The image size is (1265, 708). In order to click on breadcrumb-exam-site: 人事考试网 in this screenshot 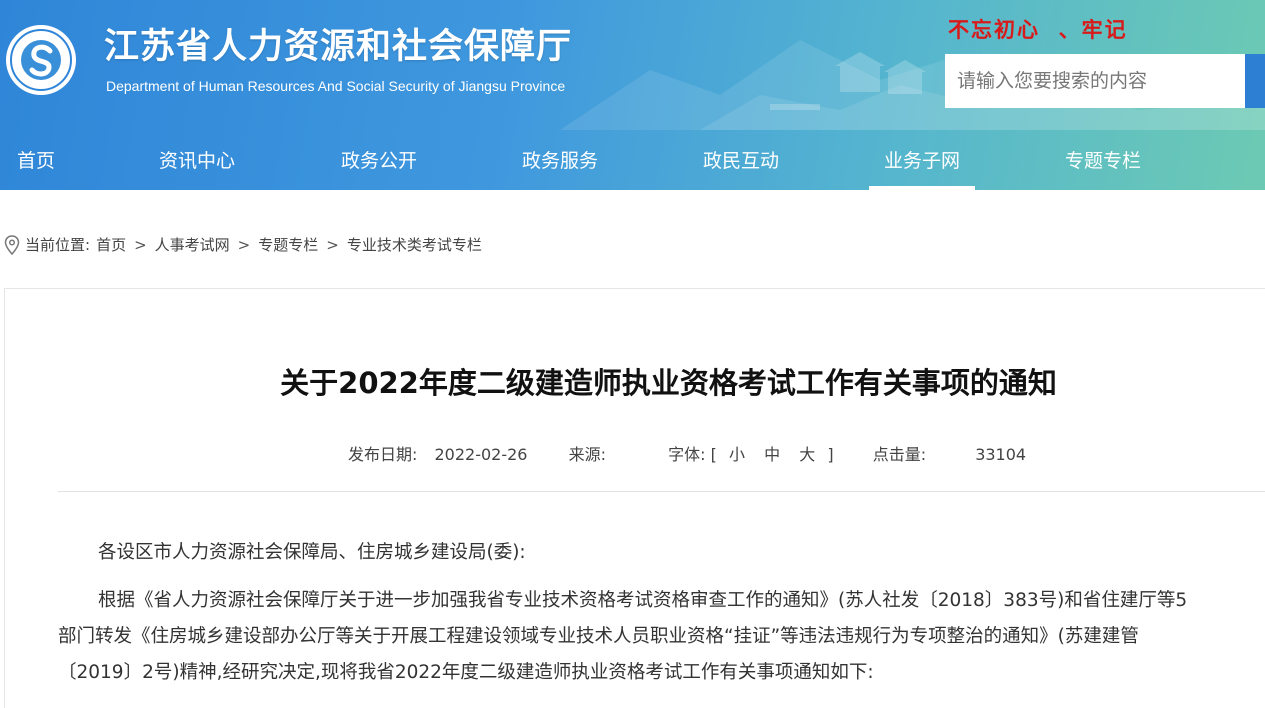, I will do `click(192, 245)`.